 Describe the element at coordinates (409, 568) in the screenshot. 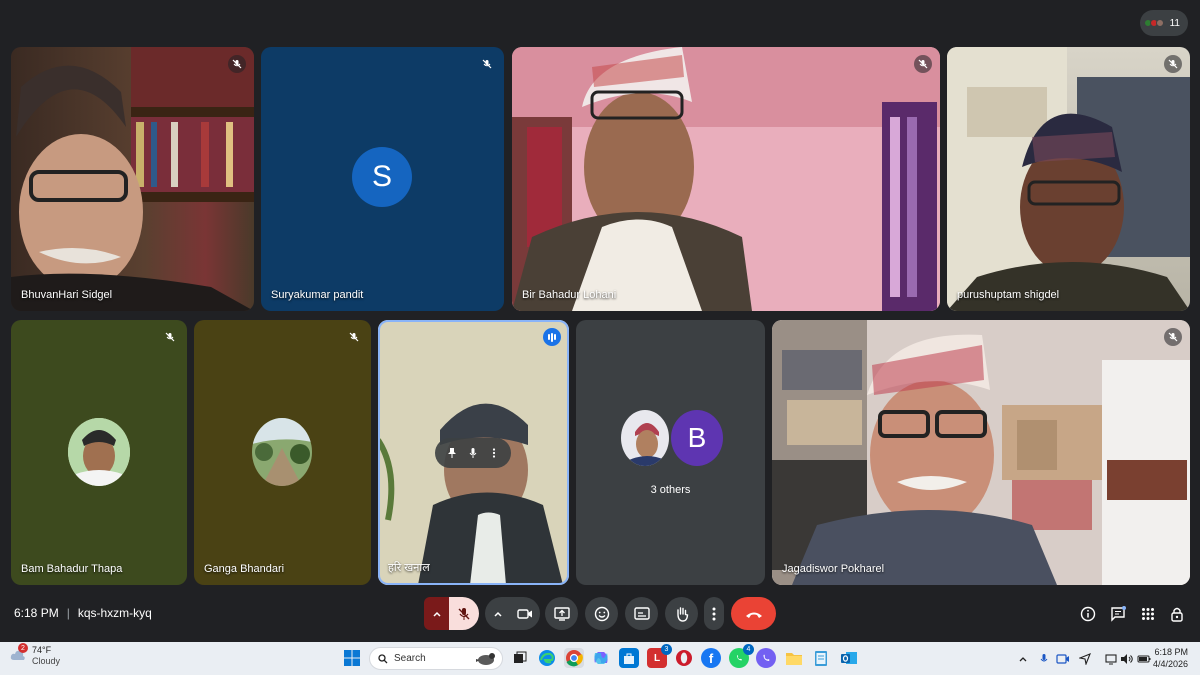

I see `participant-name: हरि खनाल` at that location.